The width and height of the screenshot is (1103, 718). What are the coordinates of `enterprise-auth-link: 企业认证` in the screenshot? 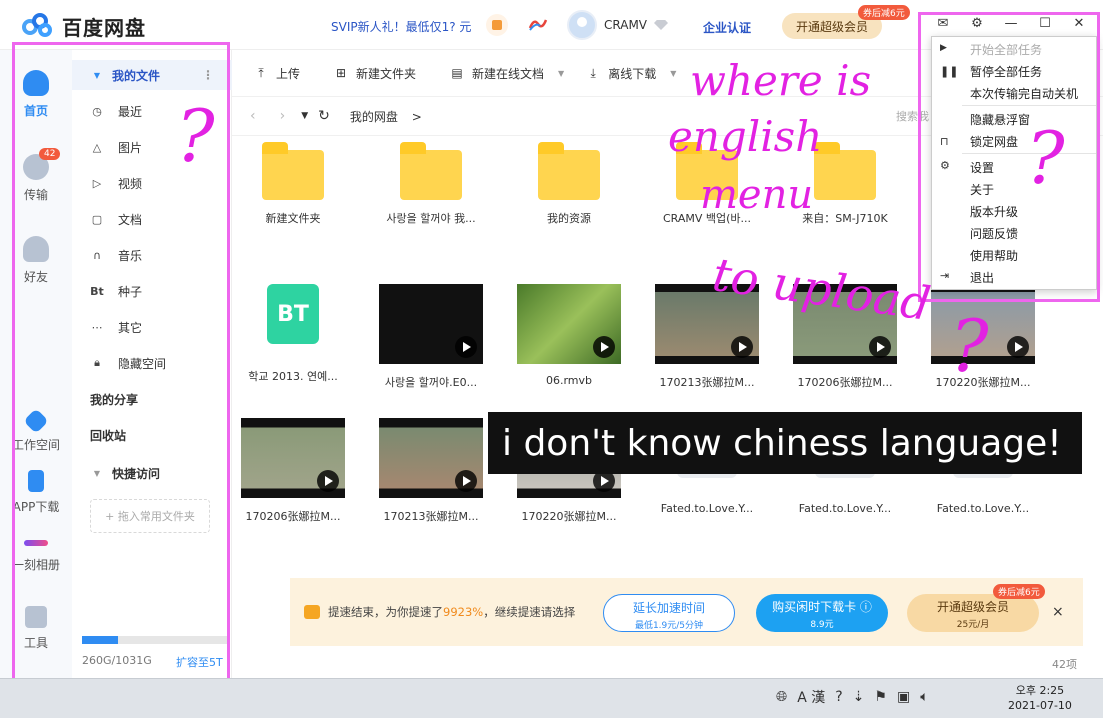 It's located at (727, 27).